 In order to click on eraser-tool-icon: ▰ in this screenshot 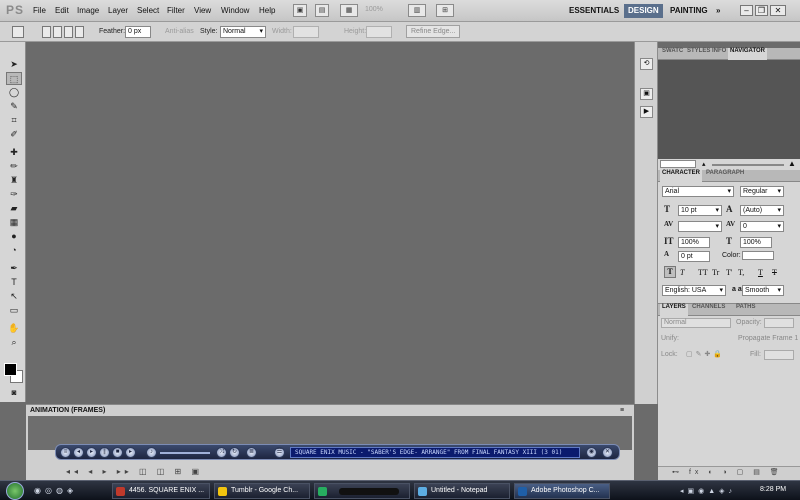, I will do `click(14, 208)`.